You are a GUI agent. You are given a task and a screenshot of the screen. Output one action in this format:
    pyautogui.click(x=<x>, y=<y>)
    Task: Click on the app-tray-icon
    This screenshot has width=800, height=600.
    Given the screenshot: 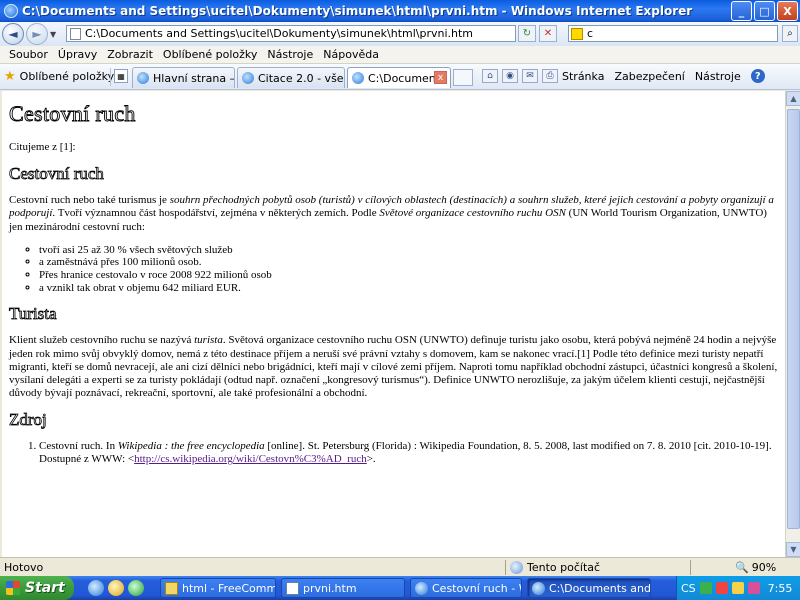 What is the action you would take?
    pyautogui.click(x=753, y=588)
    